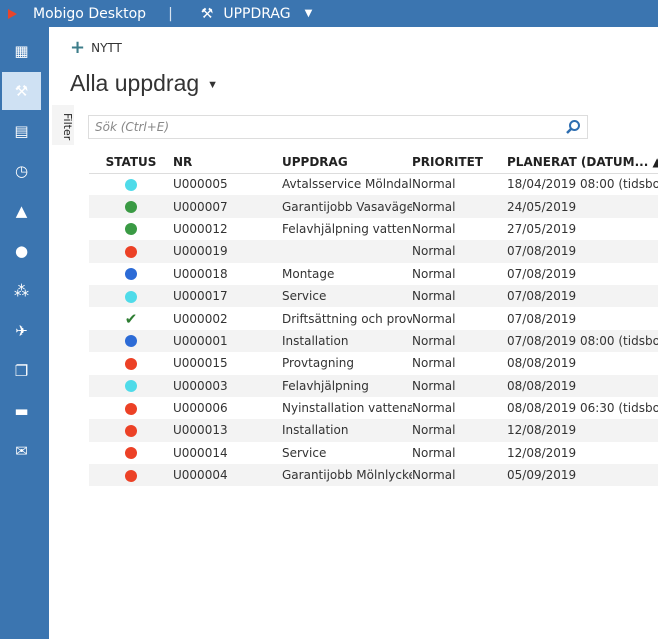 Image resolution: width=658 pixels, height=639 pixels. What do you see at coordinates (227, 163) in the screenshot?
I see `col-nr: NR` at bounding box center [227, 163].